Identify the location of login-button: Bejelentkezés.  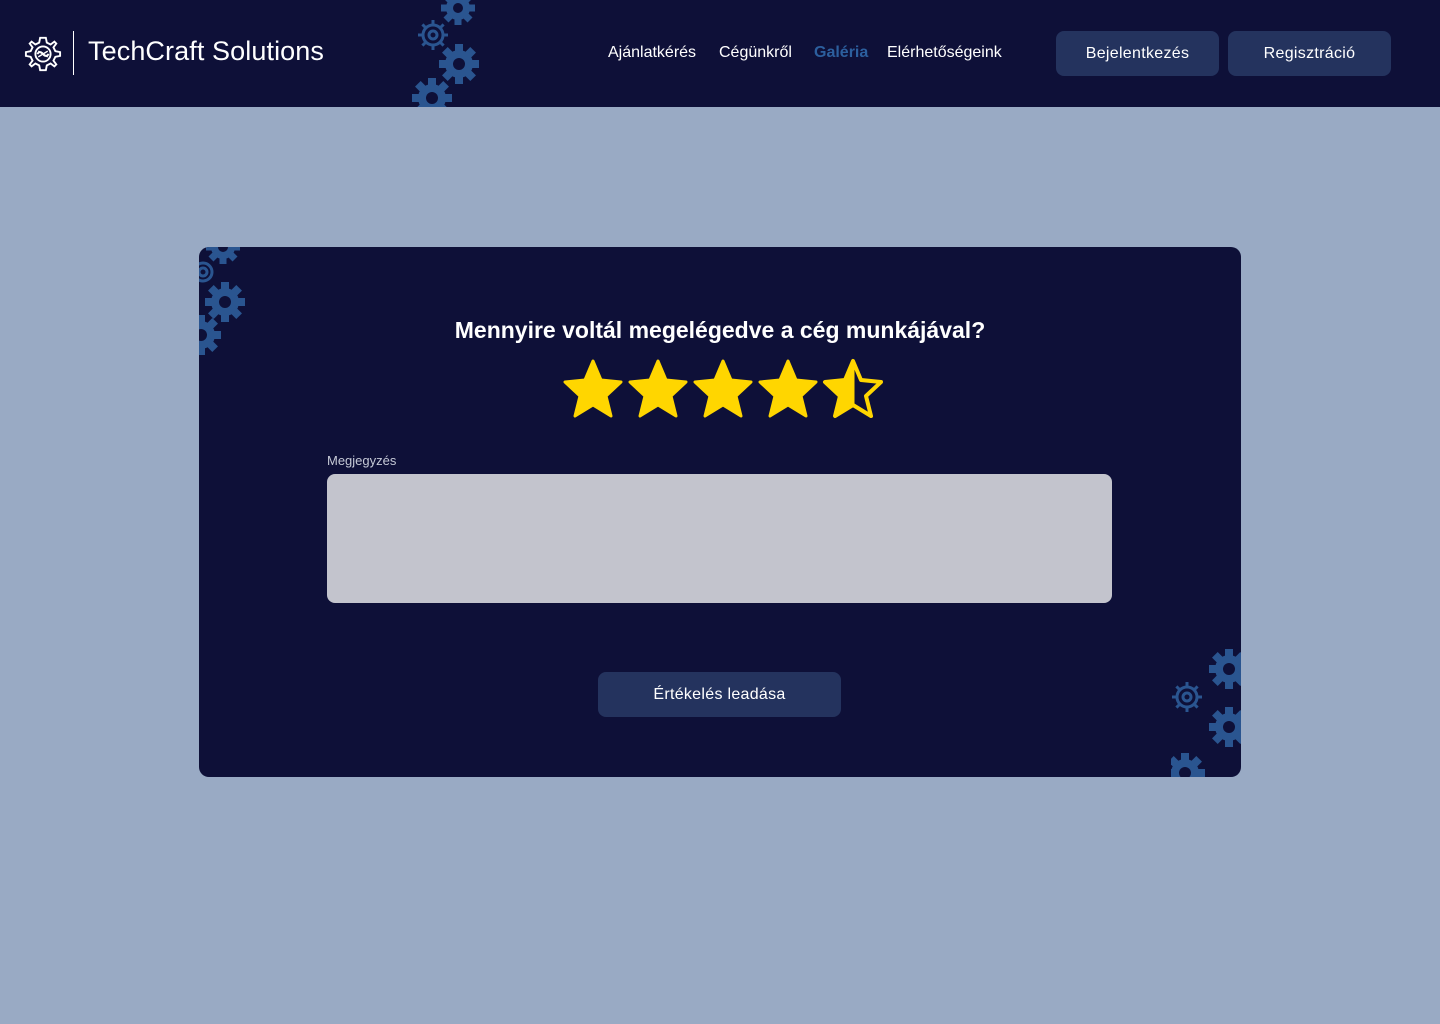
(1137, 53).